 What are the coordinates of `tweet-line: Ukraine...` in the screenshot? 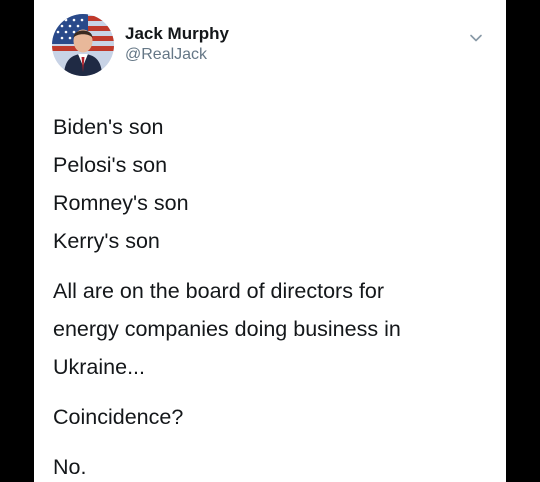 It's located at (99, 367).